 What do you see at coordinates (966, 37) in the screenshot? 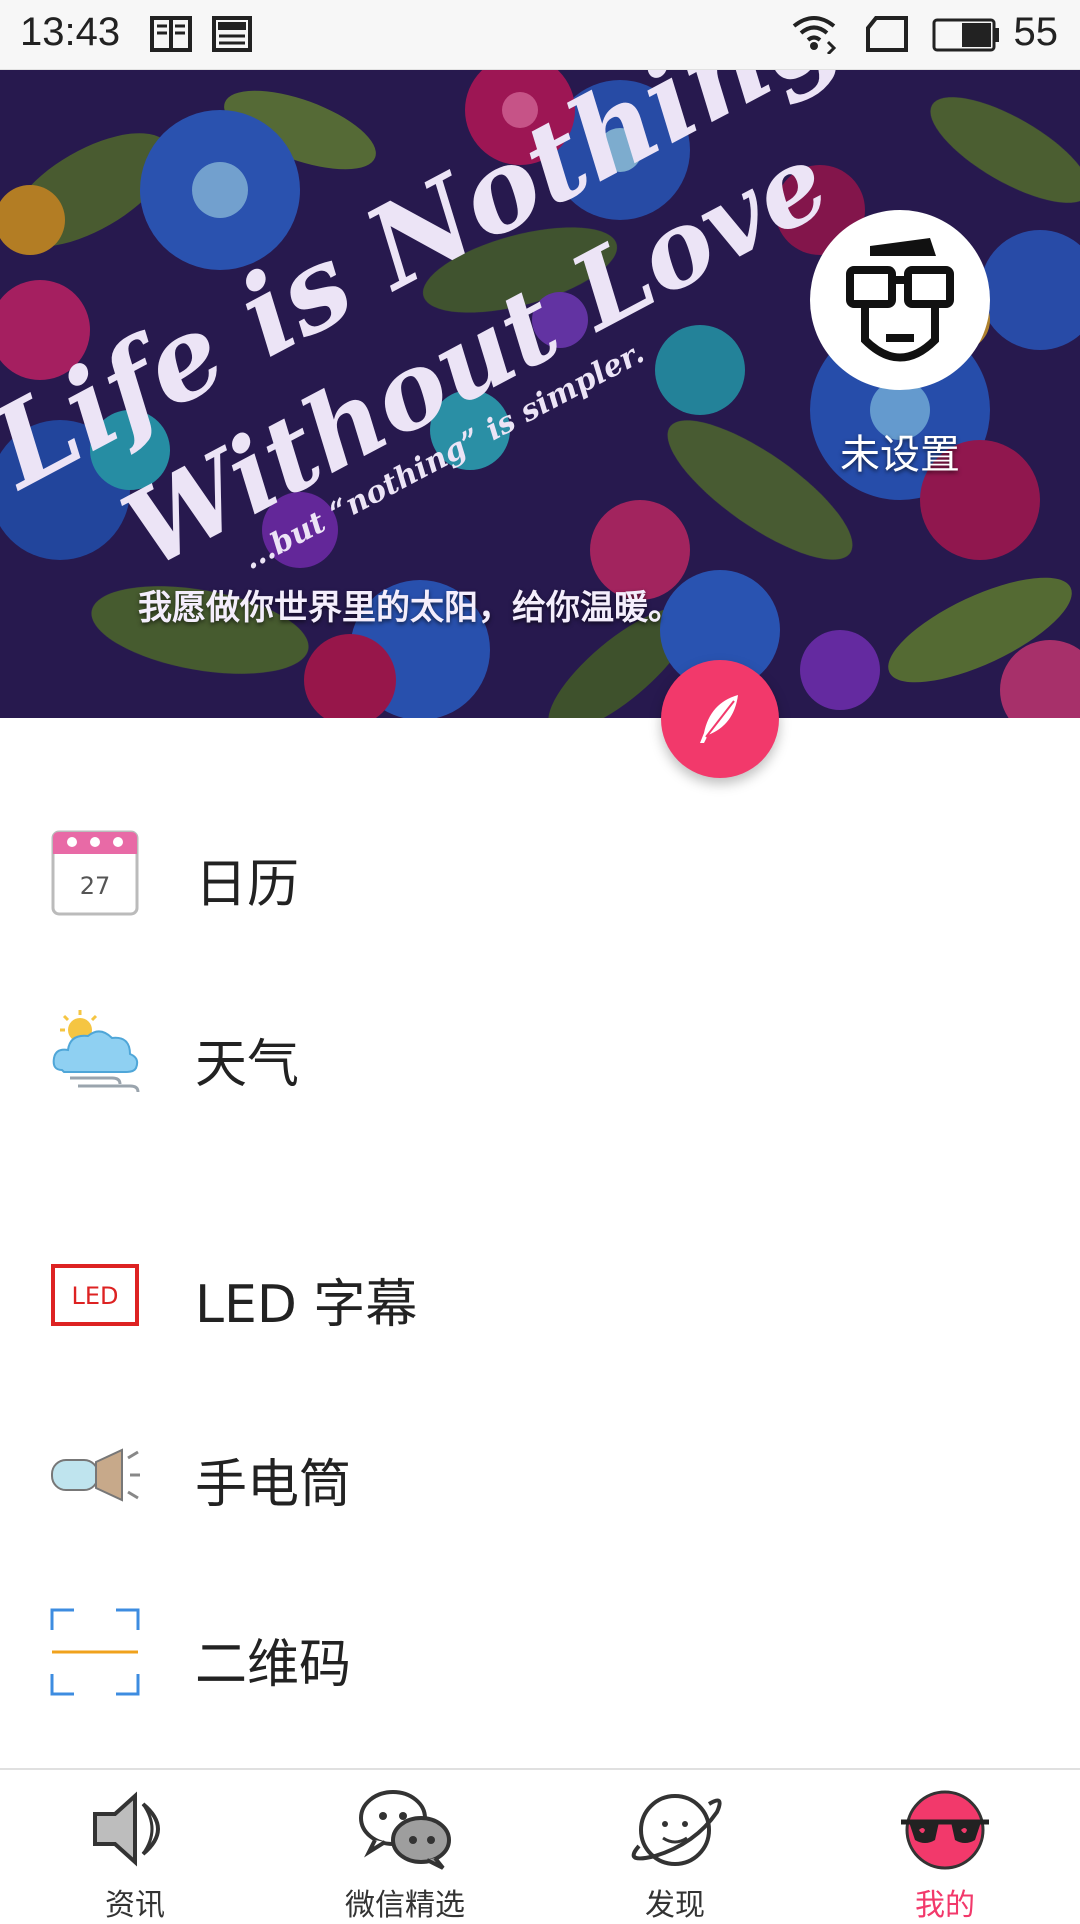
I see `battery-icon` at bounding box center [966, 37].